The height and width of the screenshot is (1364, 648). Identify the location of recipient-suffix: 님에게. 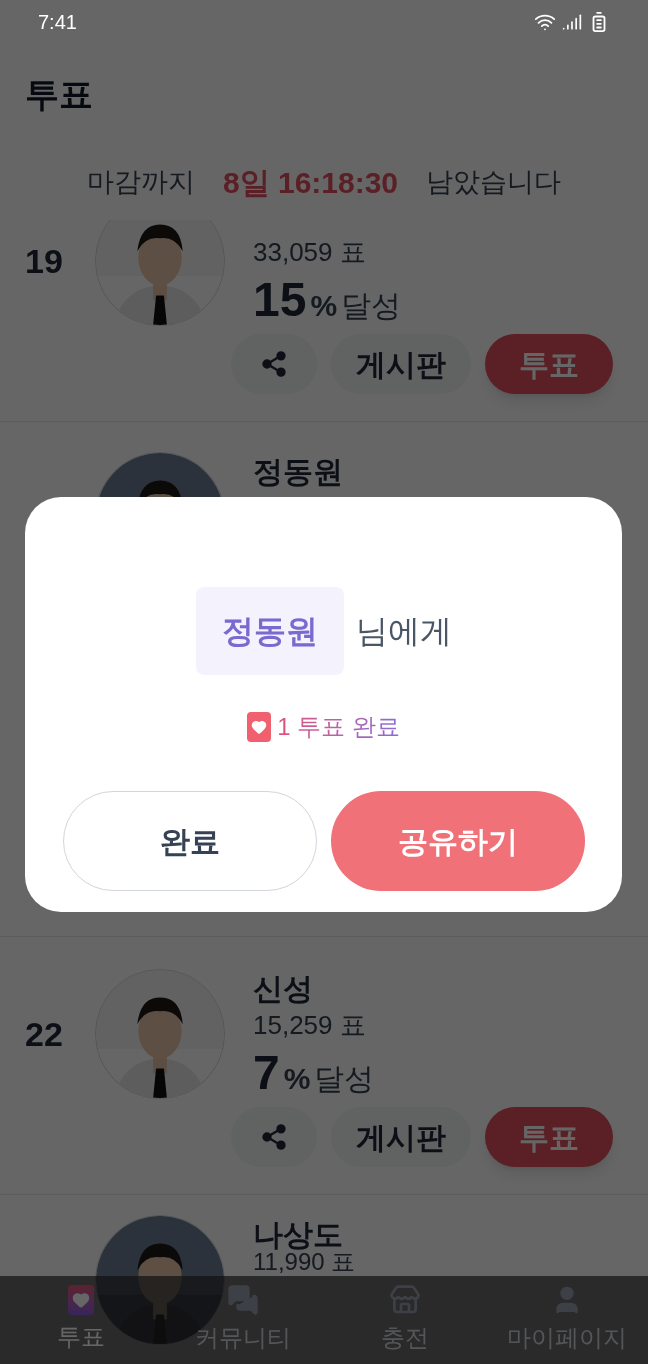
(403, 631).